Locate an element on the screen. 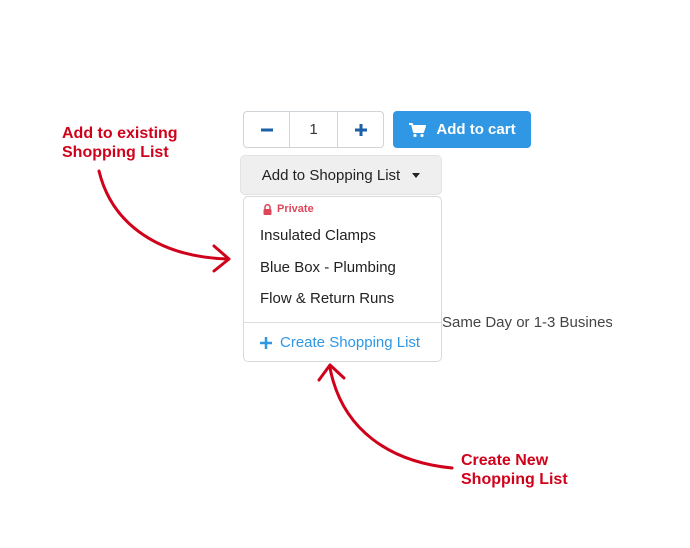  arrow-existing-icon is located at coordinates (164, 221).